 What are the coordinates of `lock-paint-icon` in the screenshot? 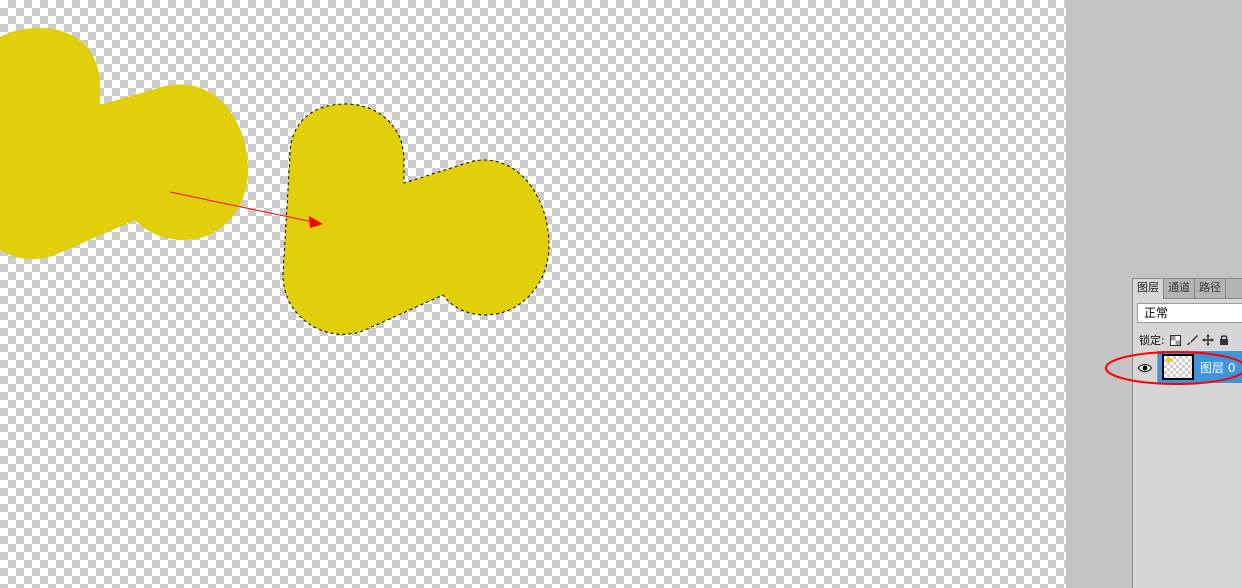 It's located at (1192, 340).